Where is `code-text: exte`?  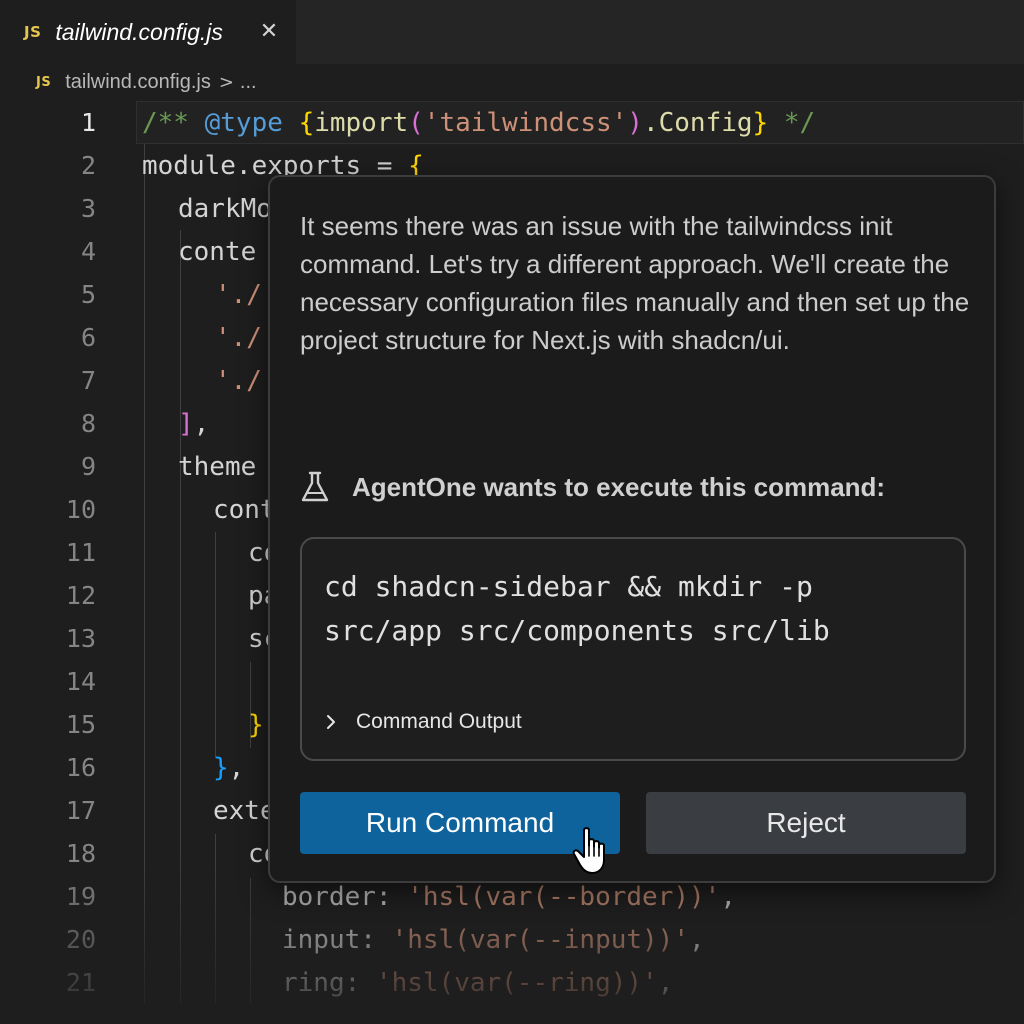
code-text: exte is located at coordinates (244, 810).